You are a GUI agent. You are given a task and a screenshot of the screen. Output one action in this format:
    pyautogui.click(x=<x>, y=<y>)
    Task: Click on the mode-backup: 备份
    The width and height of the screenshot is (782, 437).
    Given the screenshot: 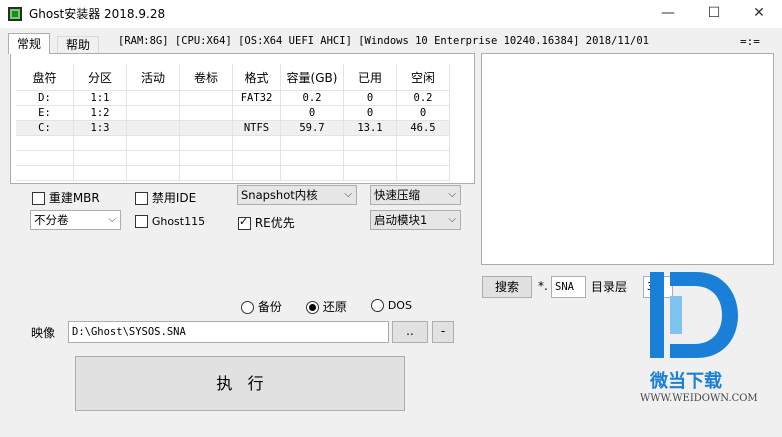 What is the action you would take?
    pyautogui.click(x=261, y=306)
    